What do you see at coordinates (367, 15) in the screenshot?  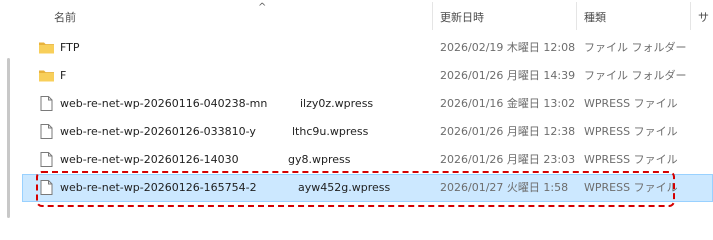 I see `column-header-bar: 名前 ^ 更新日時 種類 サ` at bounding box center [367, 15].